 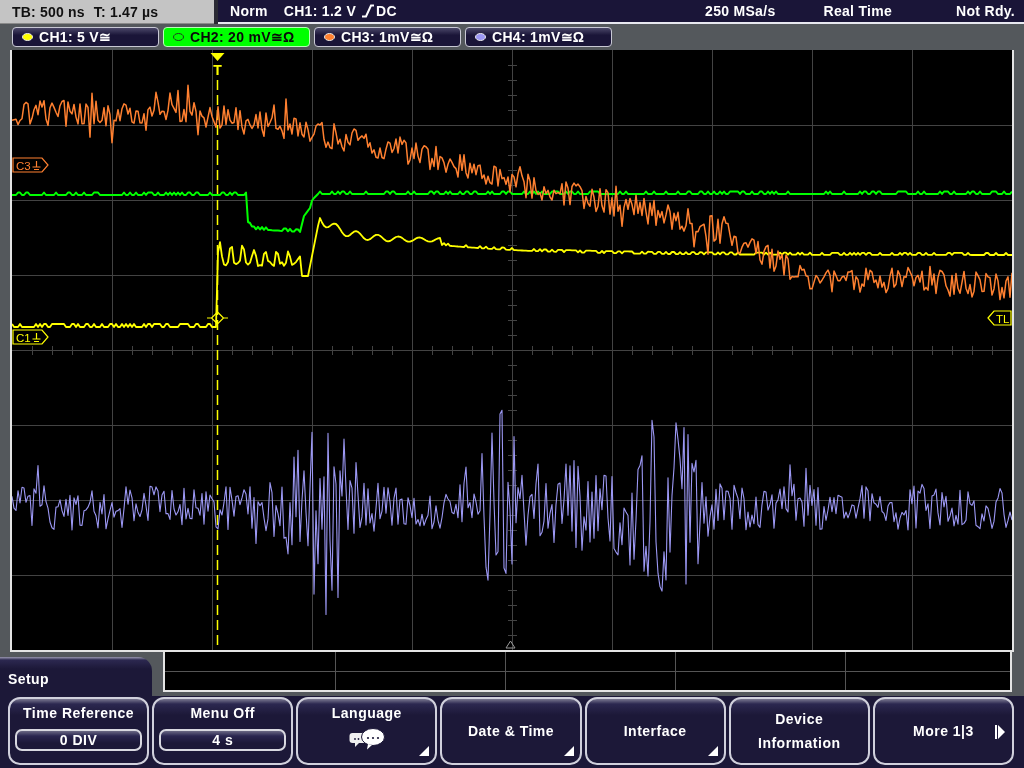 I want to click on trigger-source-readout: CH1: 1.2 V, so click(x=319, y=11).